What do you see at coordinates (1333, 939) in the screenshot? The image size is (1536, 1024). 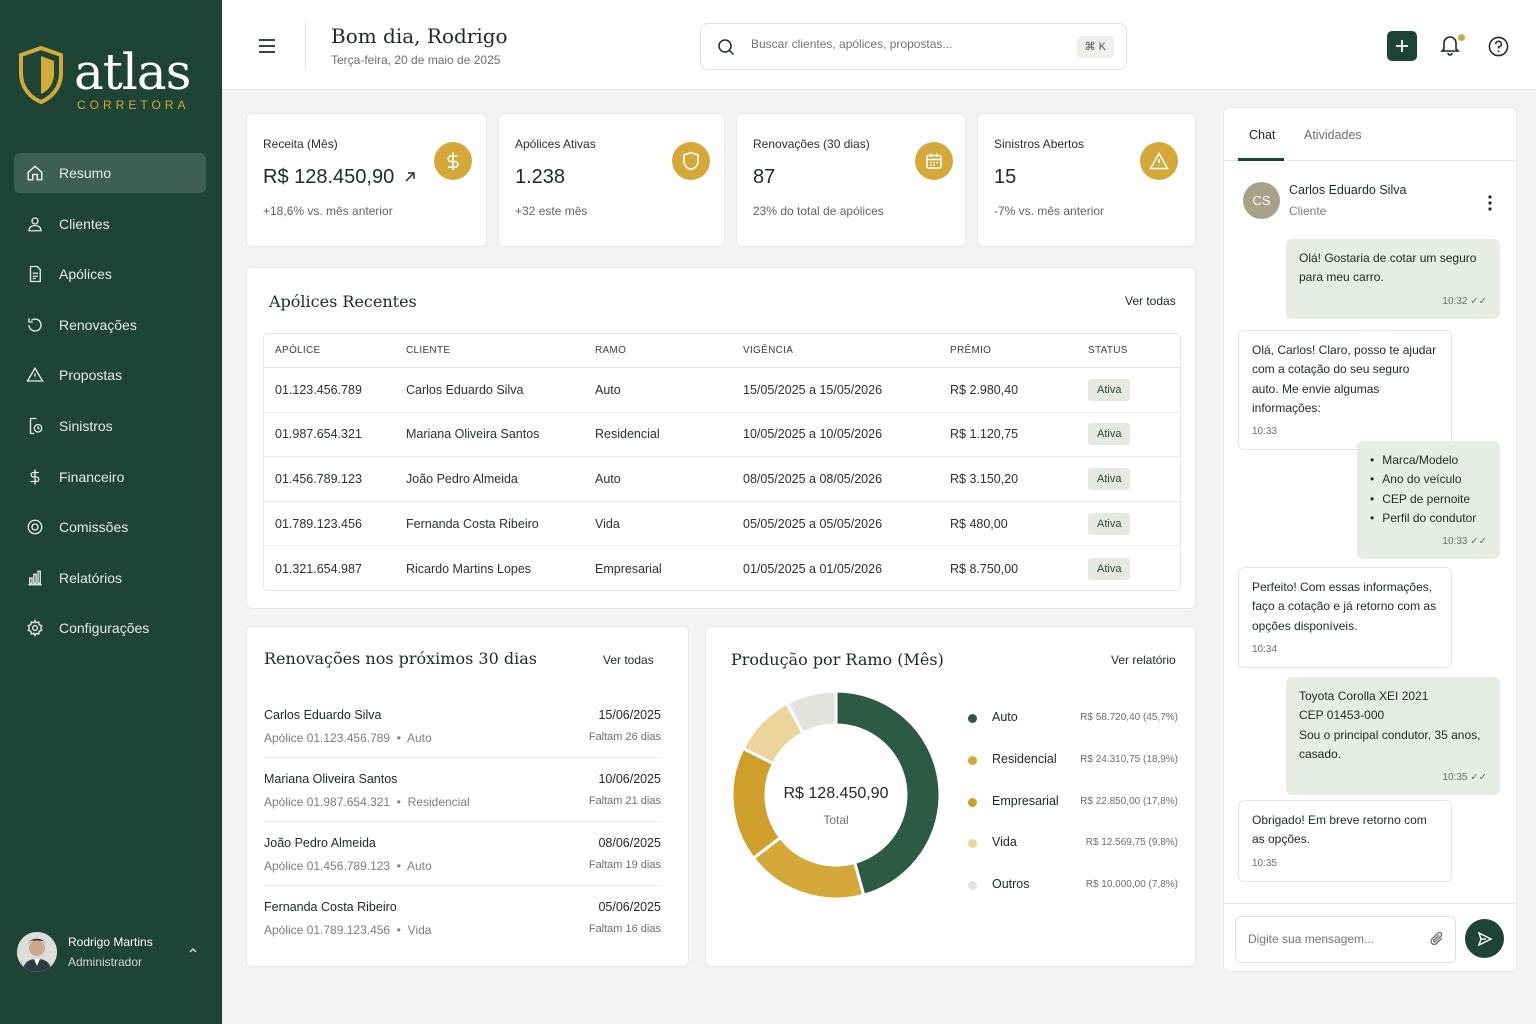 I see `message-input` at bounding box center [1333, 939].